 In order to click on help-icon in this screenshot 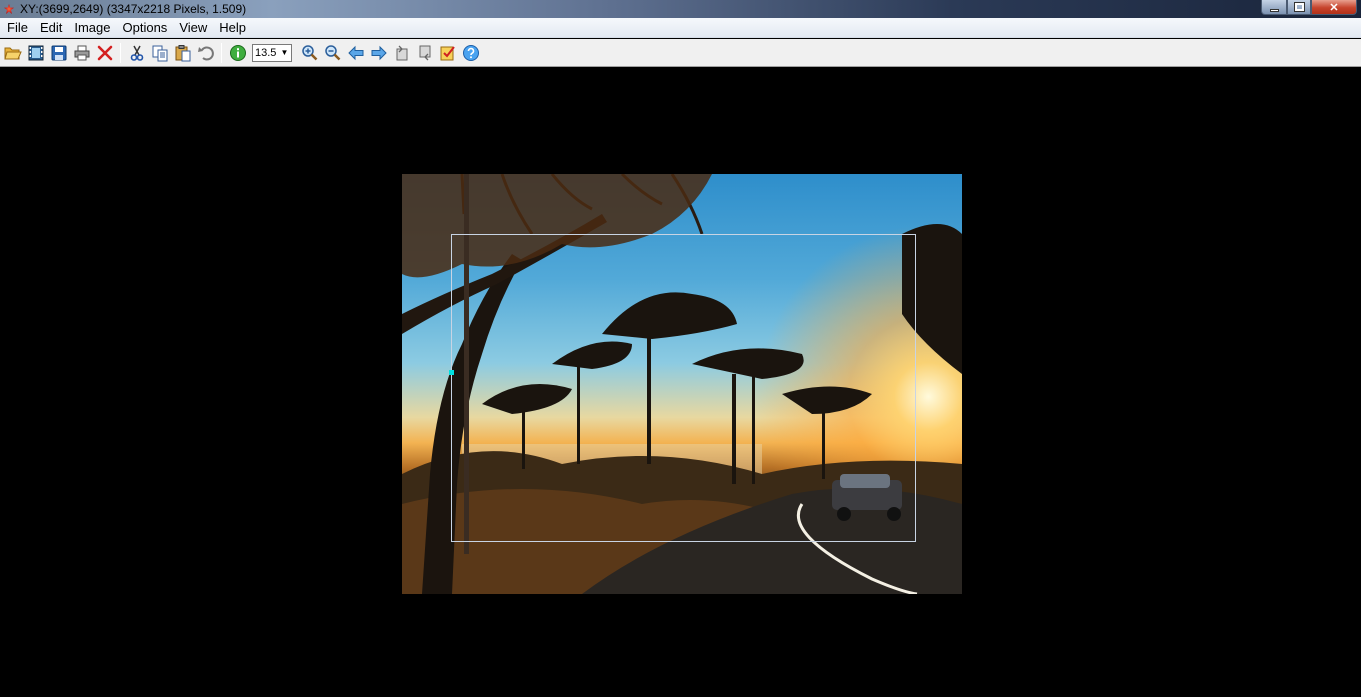, I will do `click(470, 52)`.